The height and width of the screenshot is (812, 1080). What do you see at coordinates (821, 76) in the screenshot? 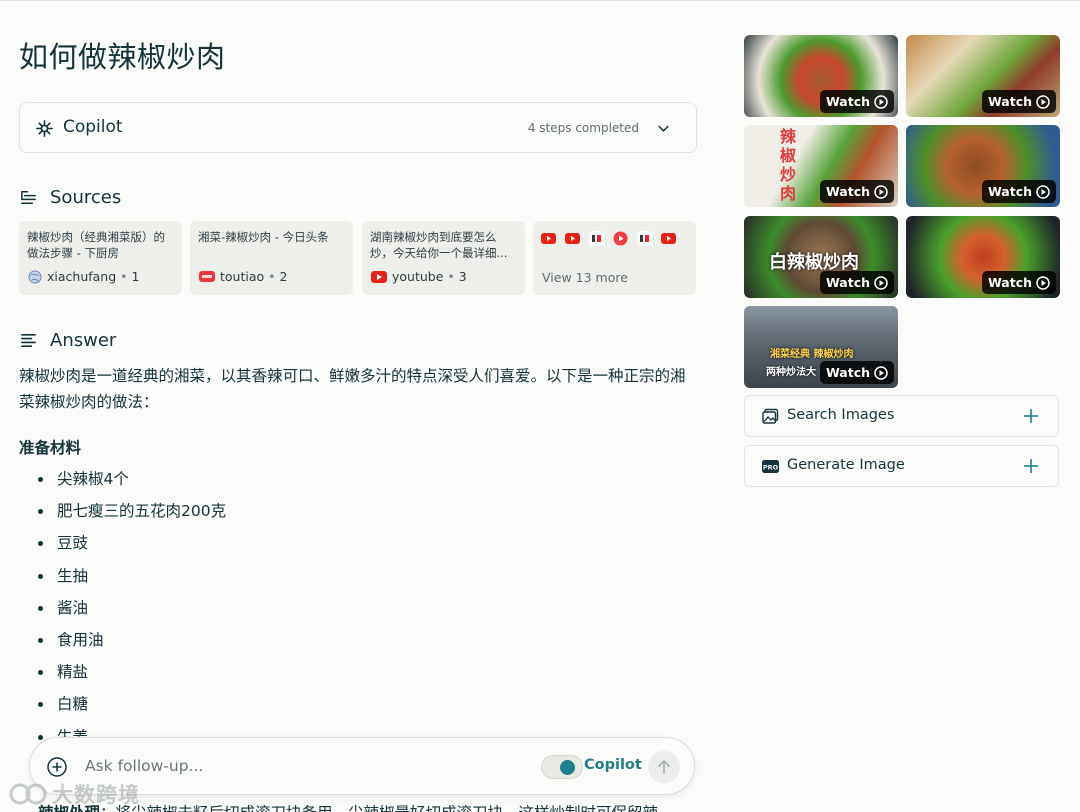
I see `video-thumbnail-1: Watch` at bounding box center [821, 76].